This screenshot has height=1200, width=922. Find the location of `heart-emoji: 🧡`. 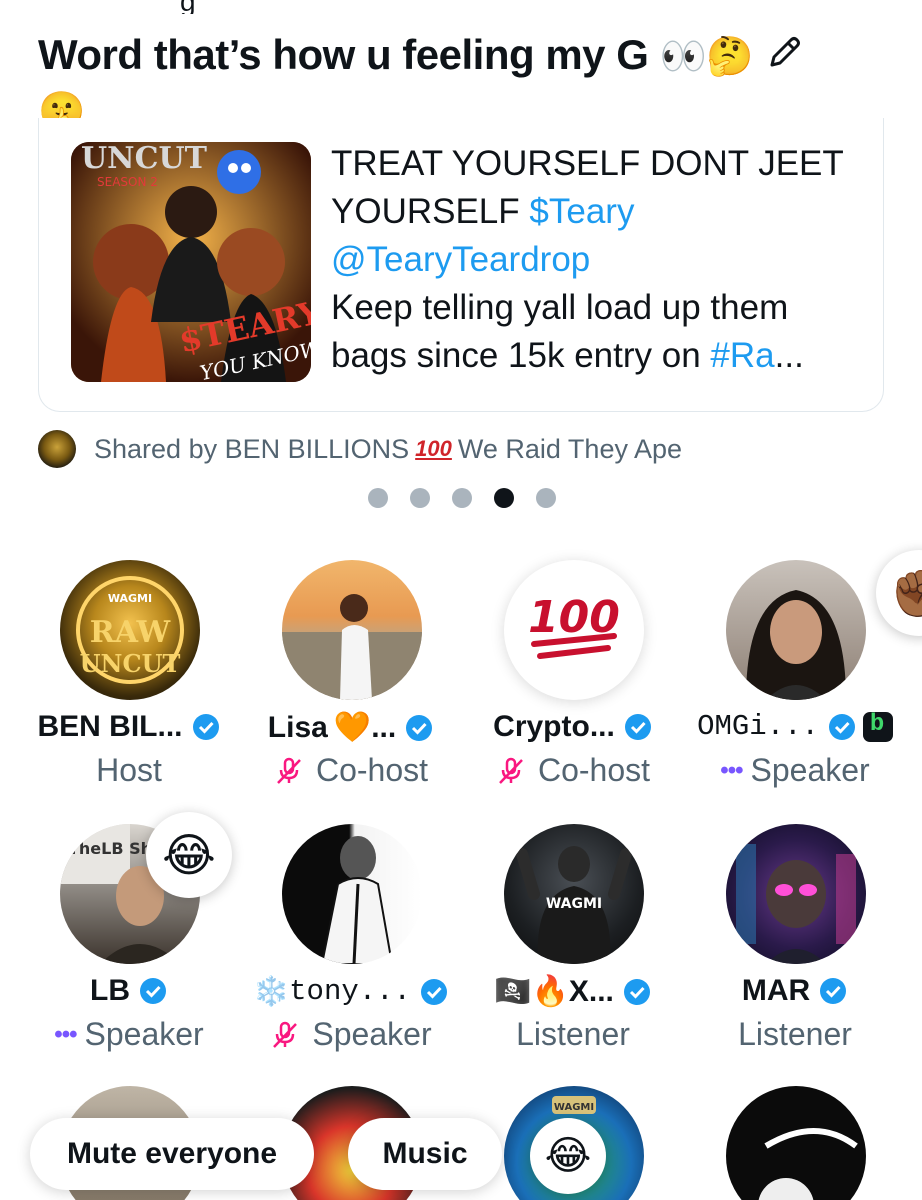

heart-emoji: 🧡 is located at coordinates (352, 727).